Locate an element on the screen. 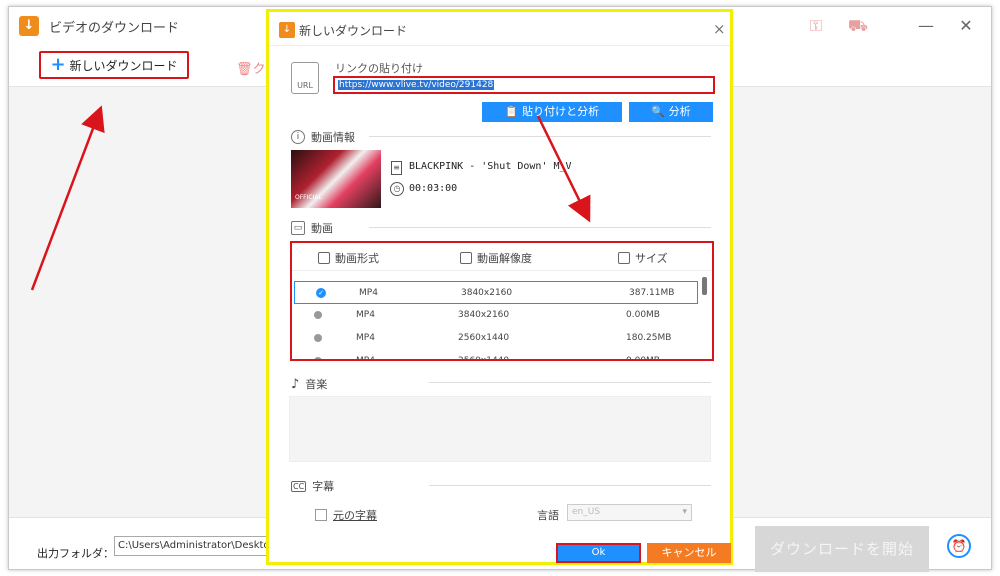 The height and width of the screenshot is (576, 1000). arrow-to-format-table is located at coordinates (563, 169).